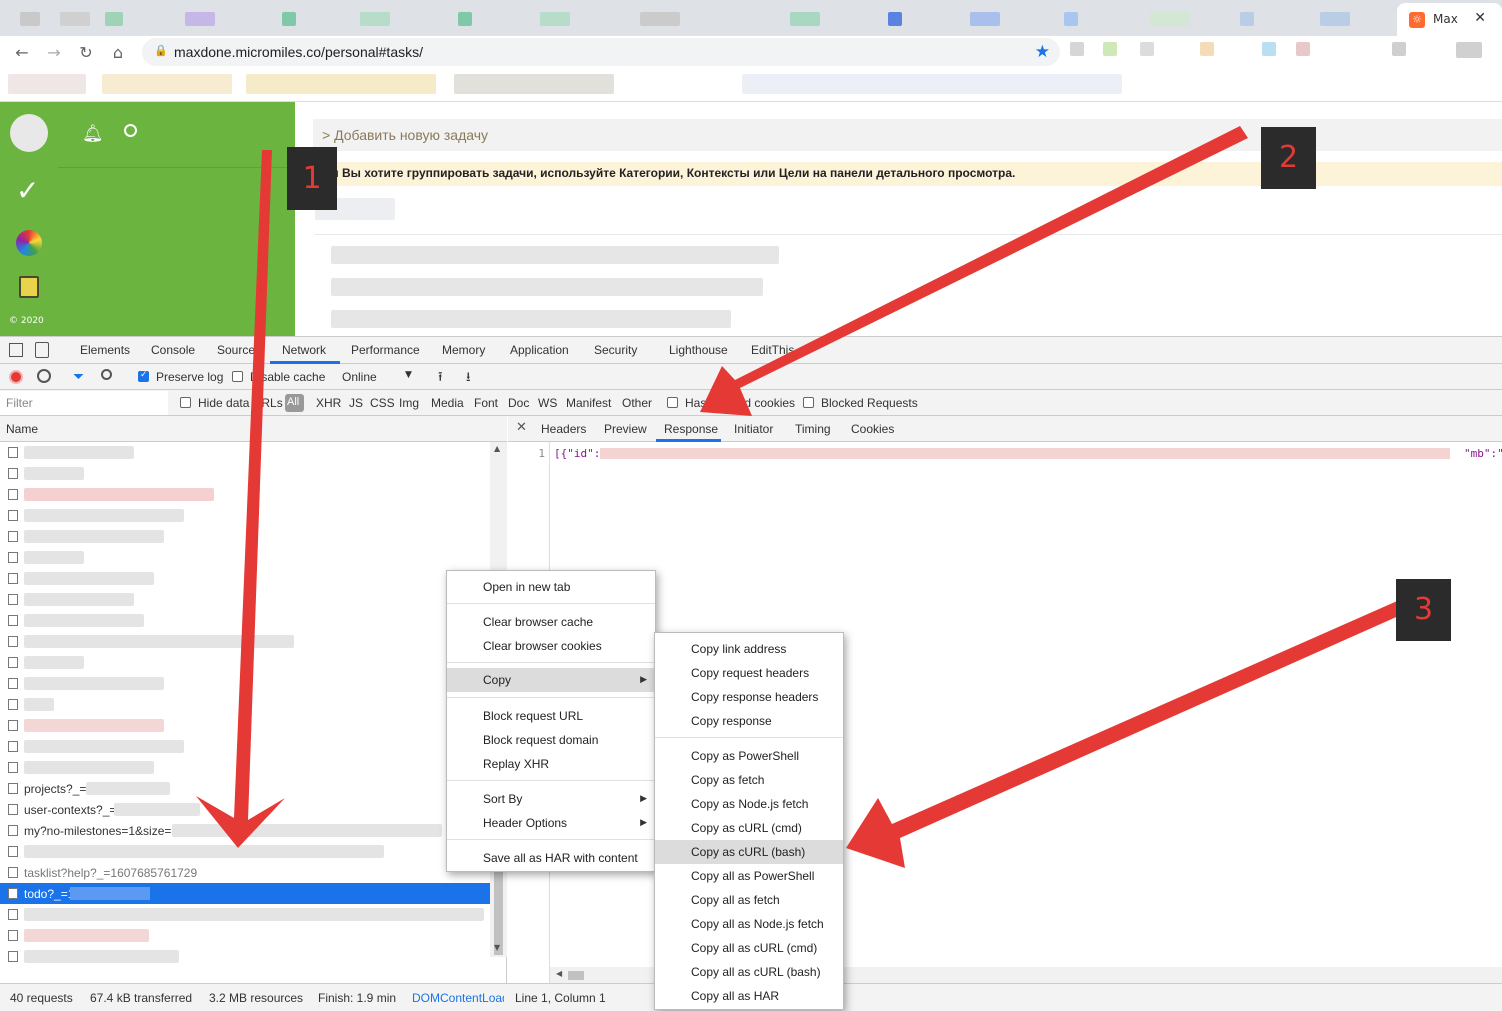  What do you see at coordinates (185, 402) in the screenshot?
I see `hide-data-urls-checkbox` at bounding box center [185, 402].